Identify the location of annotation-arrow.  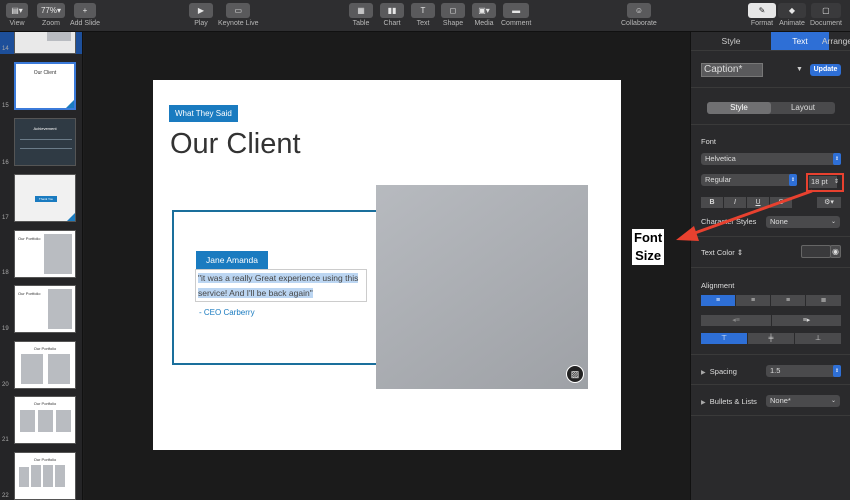
(744, 215).